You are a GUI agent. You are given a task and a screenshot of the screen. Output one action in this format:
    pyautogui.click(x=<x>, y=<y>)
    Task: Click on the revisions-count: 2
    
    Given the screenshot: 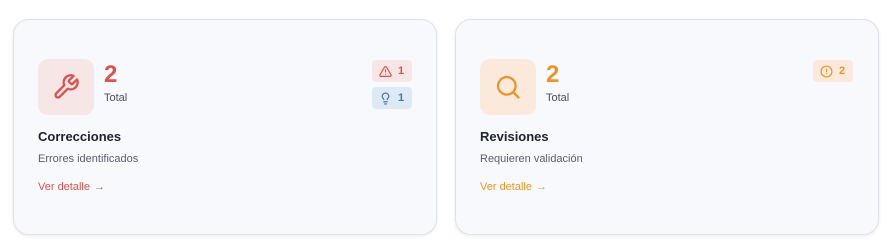 What is the action you would take?
    pyautogui.click(x=553, y=74)
    